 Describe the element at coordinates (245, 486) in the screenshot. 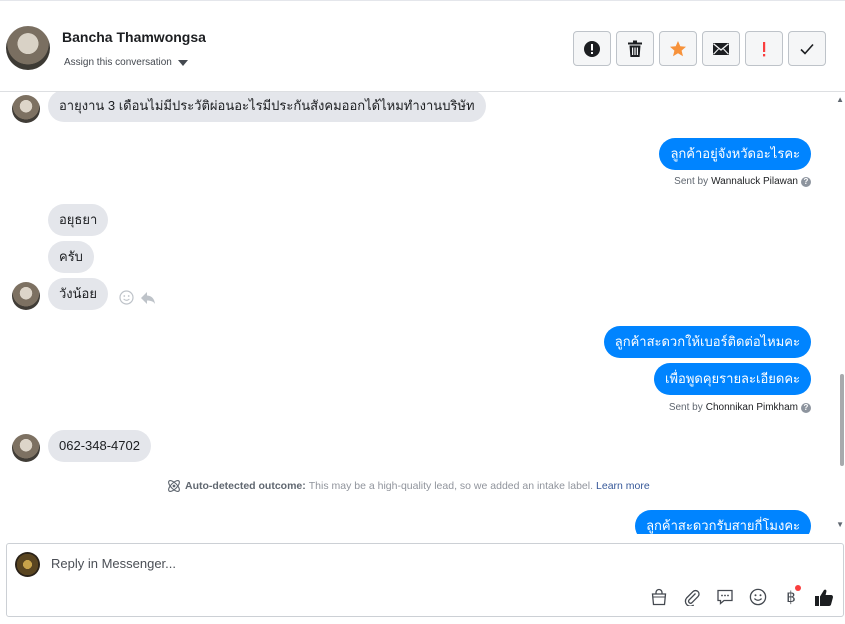

I see `auto-detected-label: Auto-detected outcome:` at that location.